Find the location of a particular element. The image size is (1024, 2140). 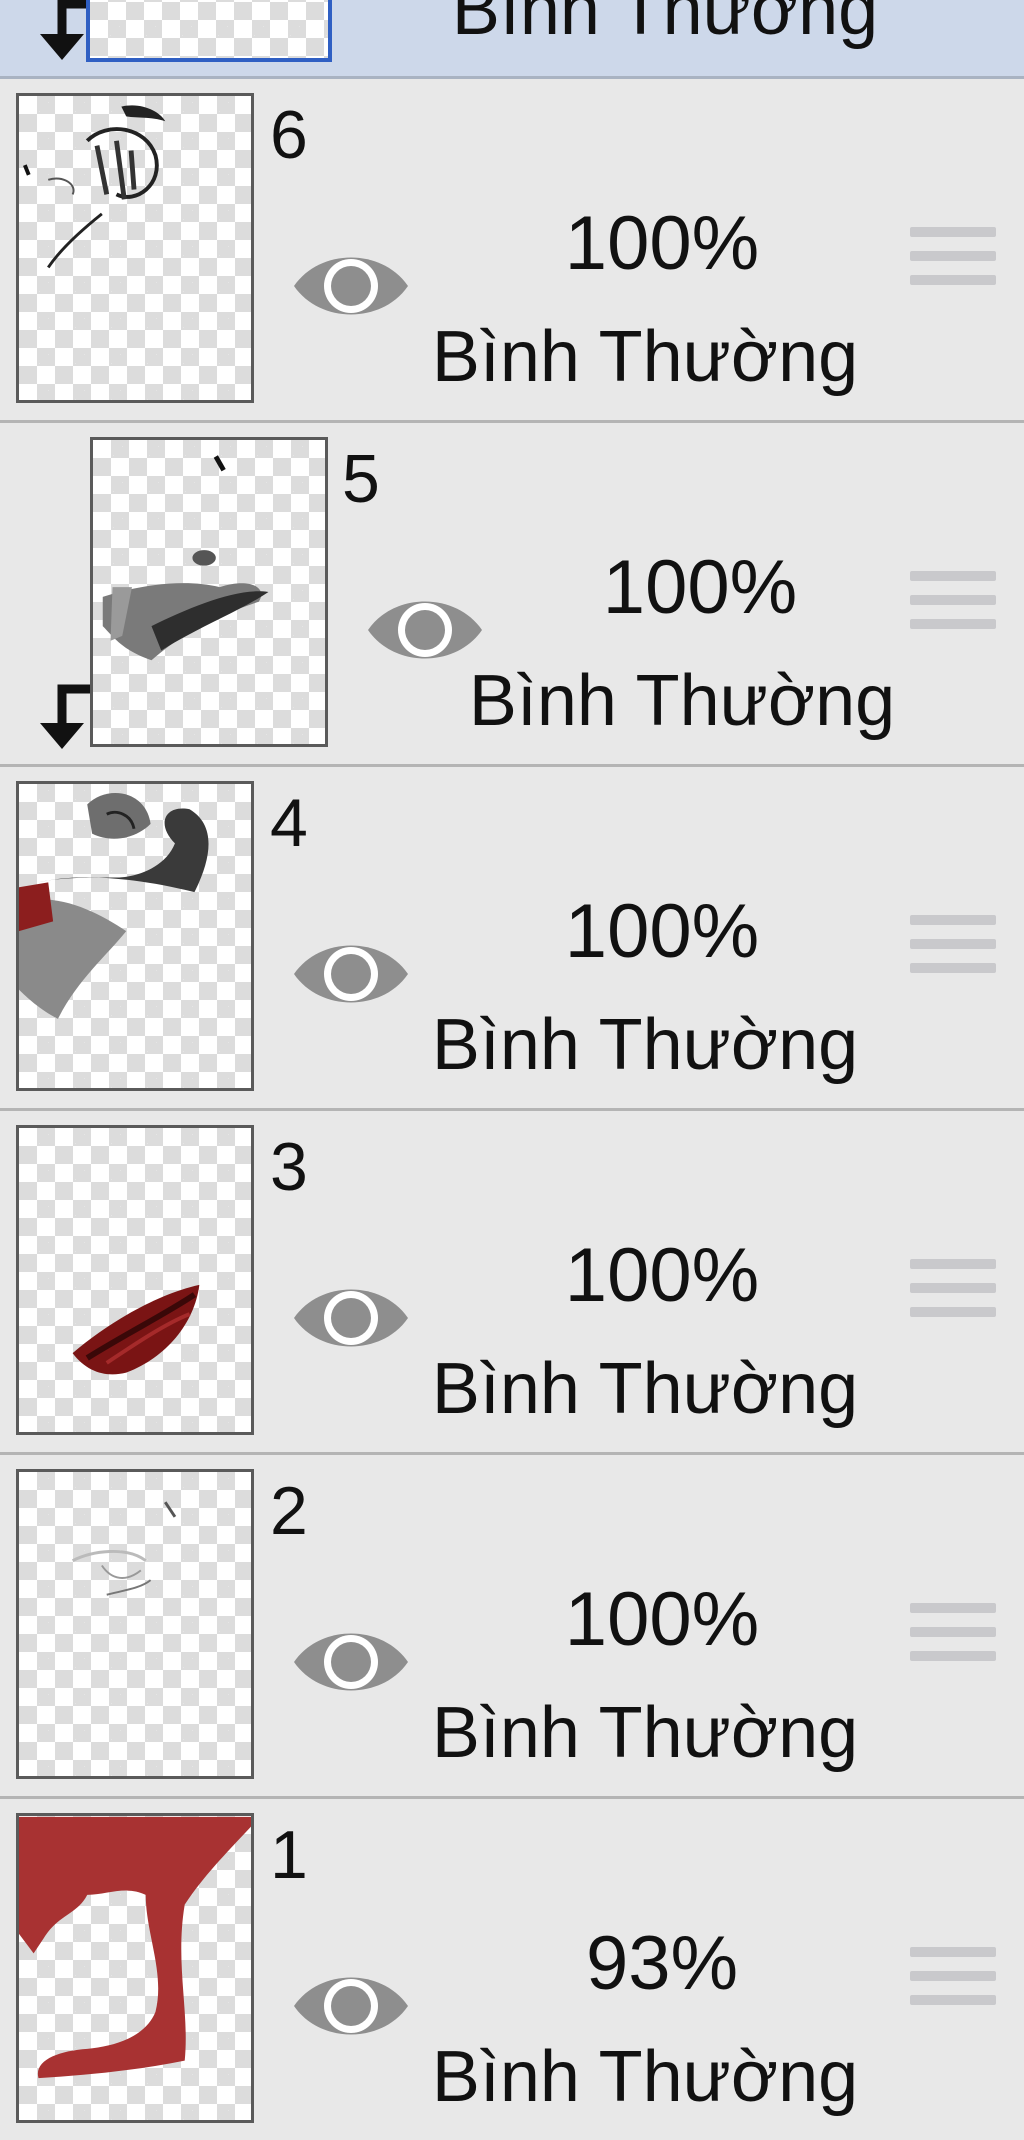

layer-number: 5 is located at coordinates (361, 479).